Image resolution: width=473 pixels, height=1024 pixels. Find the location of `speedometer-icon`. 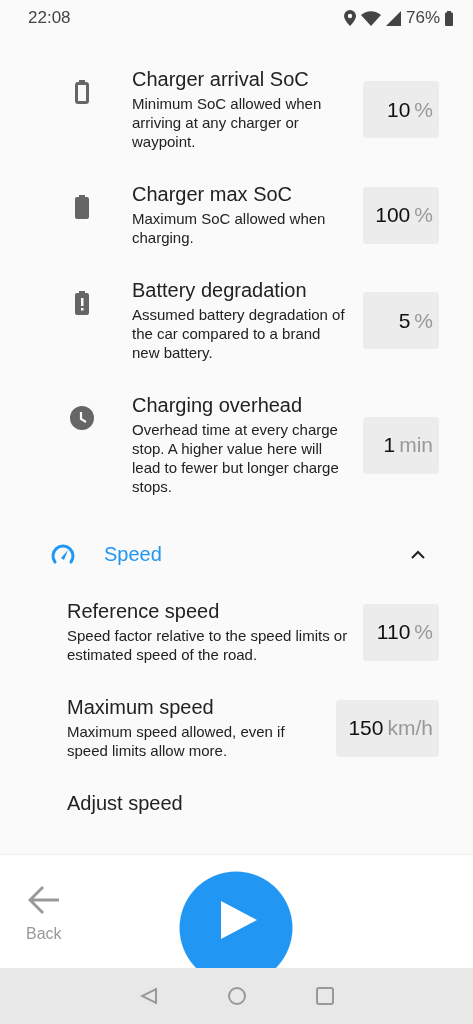

speedometer-icon is located at coordinates (63, 554).